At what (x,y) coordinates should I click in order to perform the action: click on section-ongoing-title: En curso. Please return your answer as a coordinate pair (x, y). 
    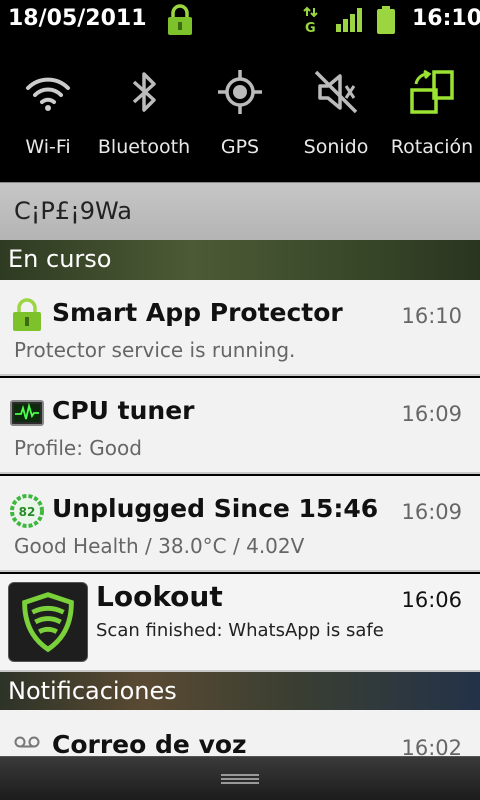
    Looking at the image, I should click on (60, 259).